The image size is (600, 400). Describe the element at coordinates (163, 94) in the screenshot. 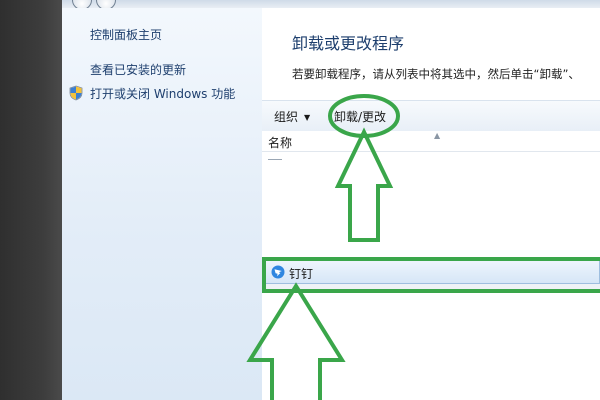

I see `sidebar-item-label: 打开或关闭 Windows 功能` at that location.